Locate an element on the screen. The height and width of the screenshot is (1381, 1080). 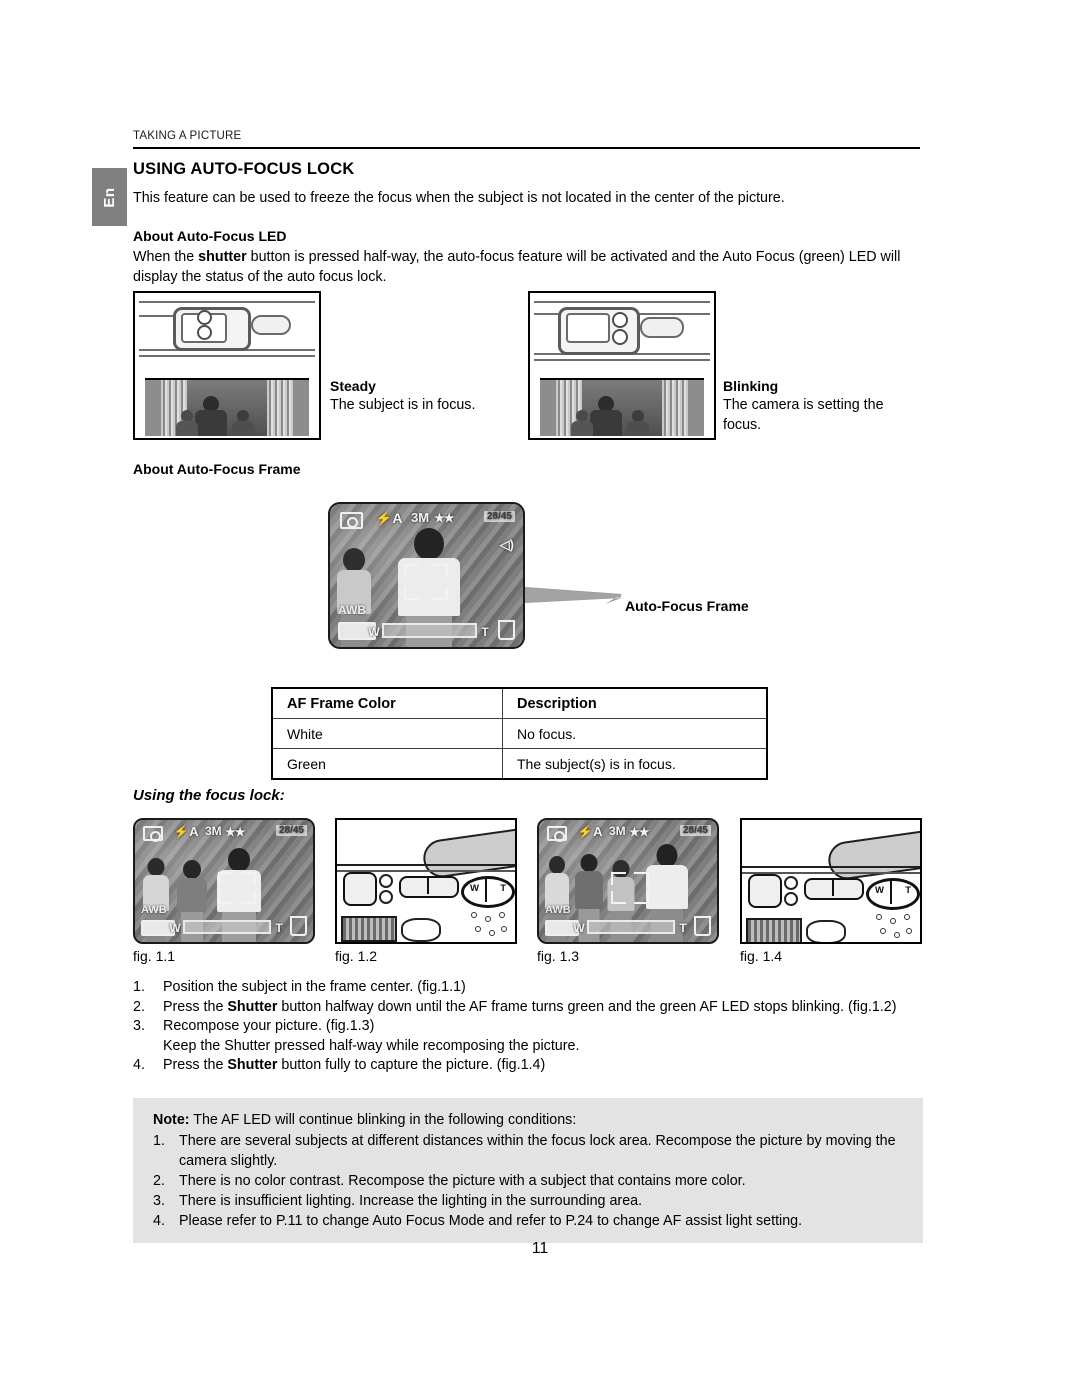
camera-led-steady-photo is located at coordinates (227, 365).